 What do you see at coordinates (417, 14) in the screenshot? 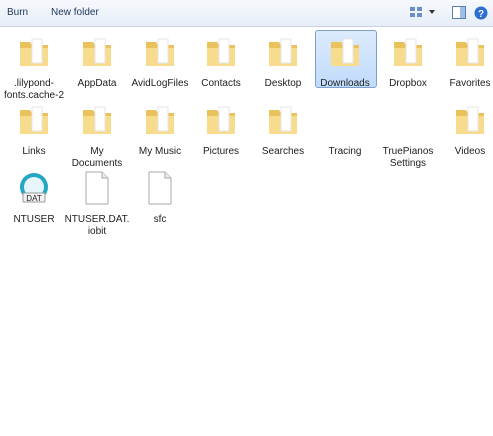
I see `view-options-icon` at bounding box center [417, 14].